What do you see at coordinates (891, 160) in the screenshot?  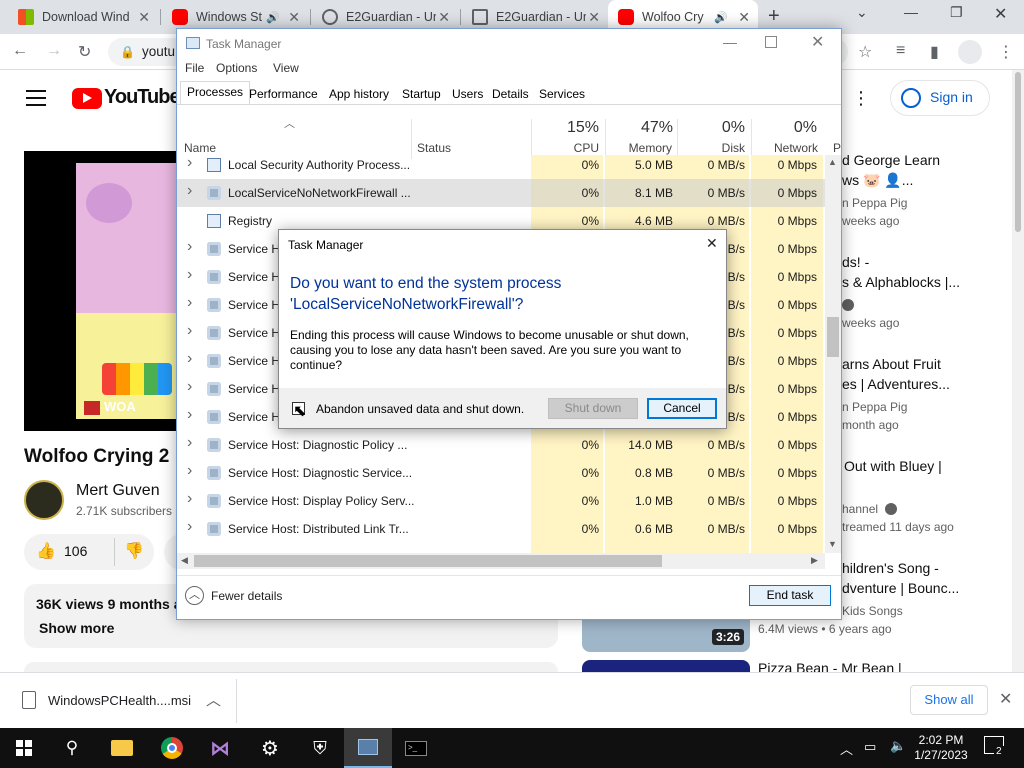 I see `rec-1-title-line1: d George Learn` at bounding box center [891, 160].